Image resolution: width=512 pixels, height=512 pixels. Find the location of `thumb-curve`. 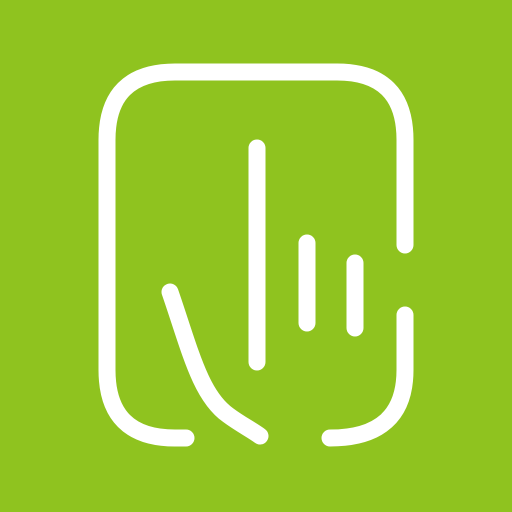

thumb-curve is located at coordinates (215, 364).